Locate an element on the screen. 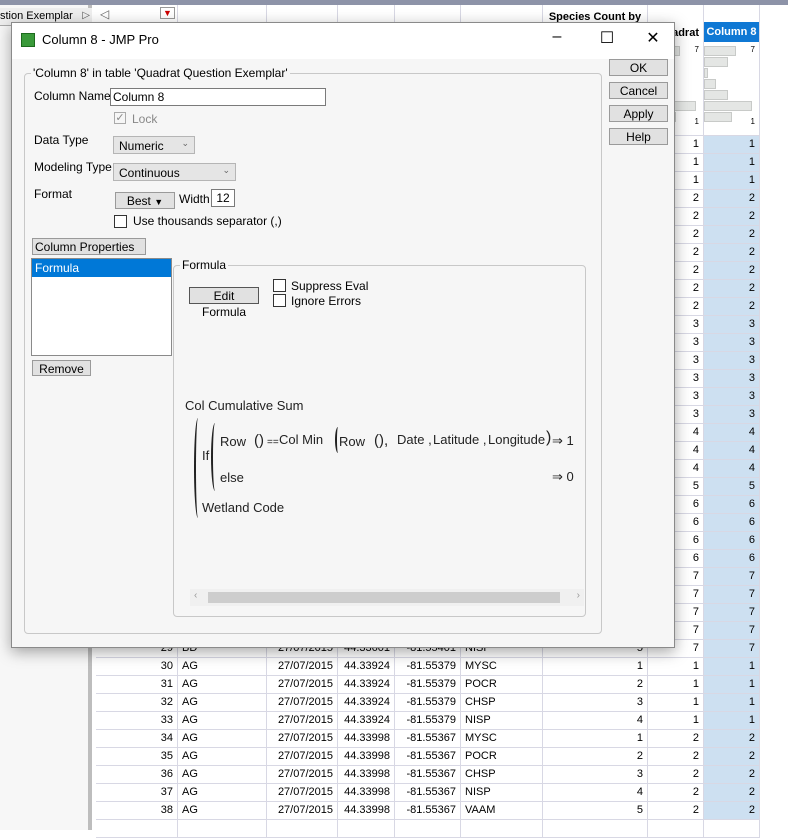 Image resolution: width=788 pixels, height=838 pixels. scroll-thumb is located at coordinates (384, 597).